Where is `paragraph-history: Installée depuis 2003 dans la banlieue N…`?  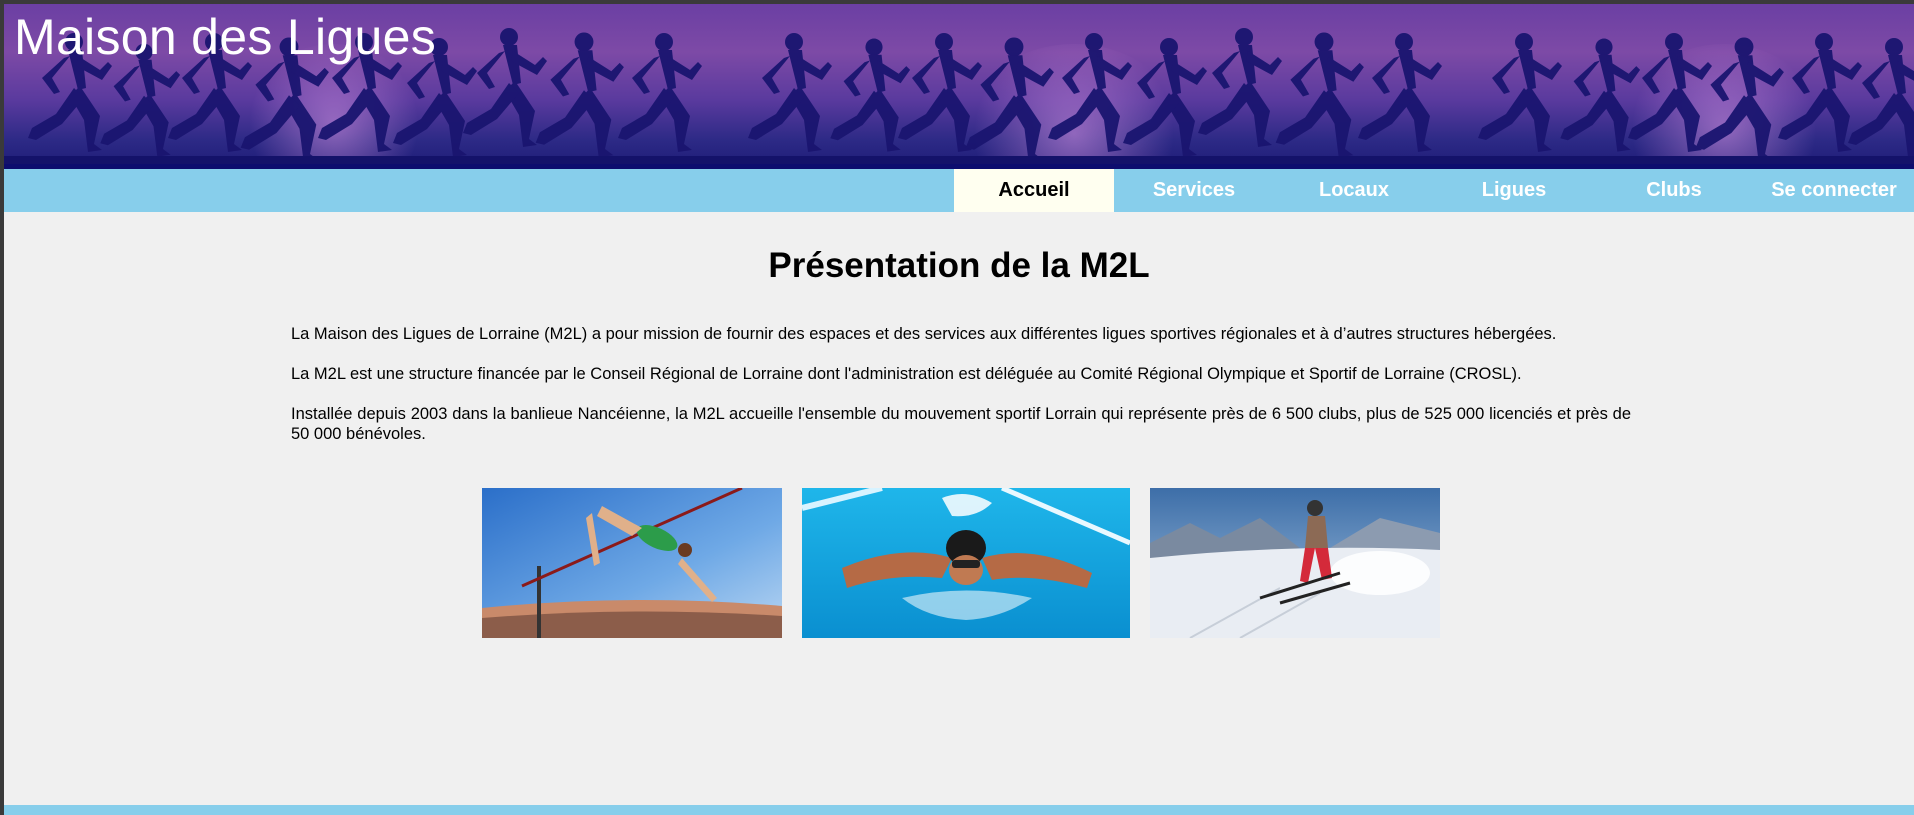 paragraph-history: Installée depuis 2003 dans la banlieue N… is located at coordinates (961, 424).